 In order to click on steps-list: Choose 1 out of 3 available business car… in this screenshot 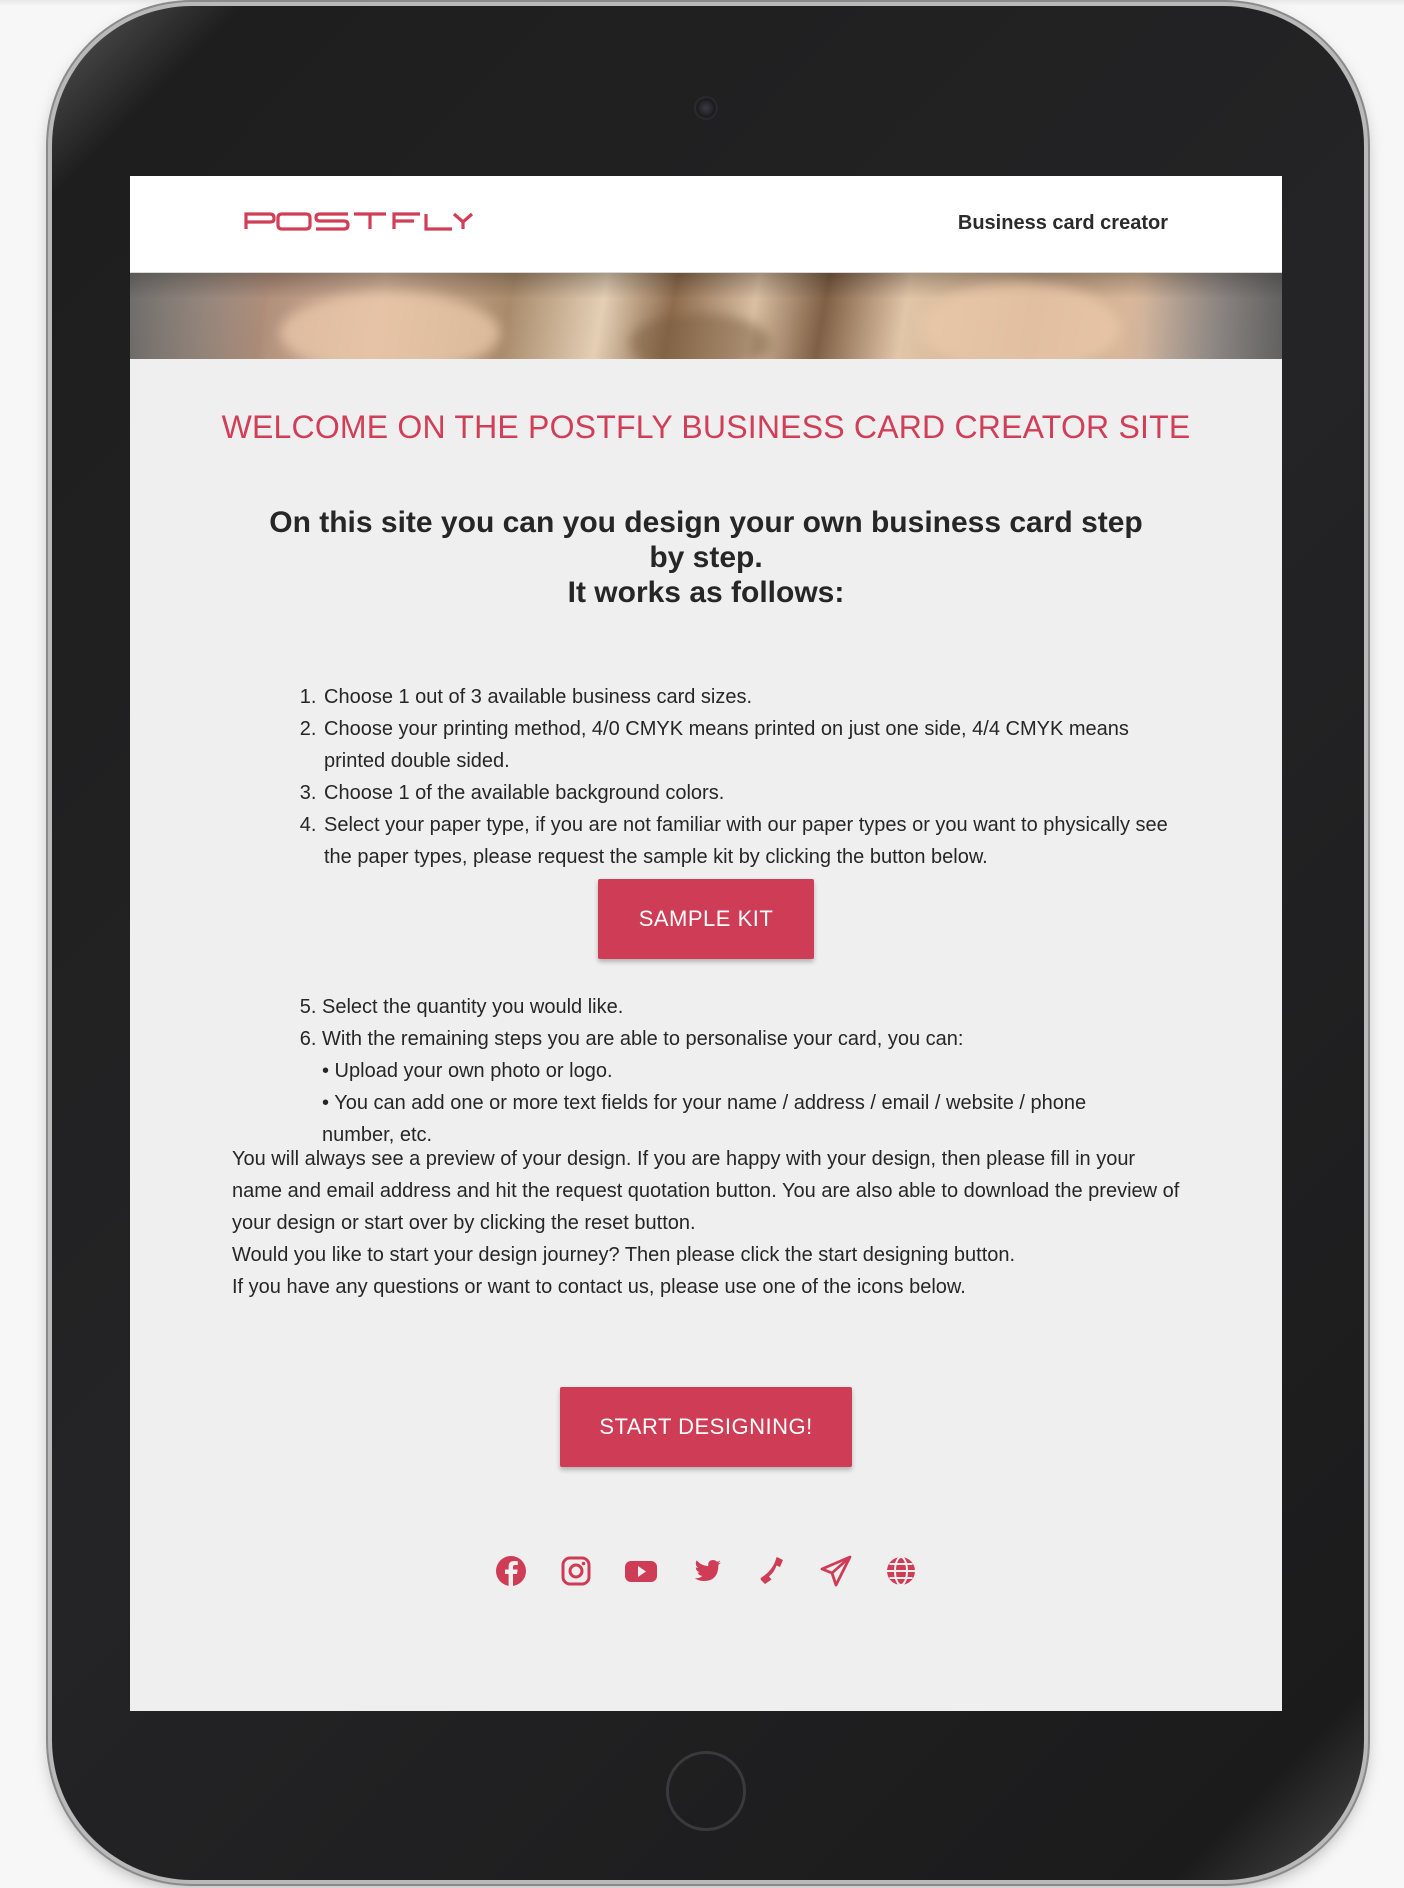, I will do `click(737, 777)`.